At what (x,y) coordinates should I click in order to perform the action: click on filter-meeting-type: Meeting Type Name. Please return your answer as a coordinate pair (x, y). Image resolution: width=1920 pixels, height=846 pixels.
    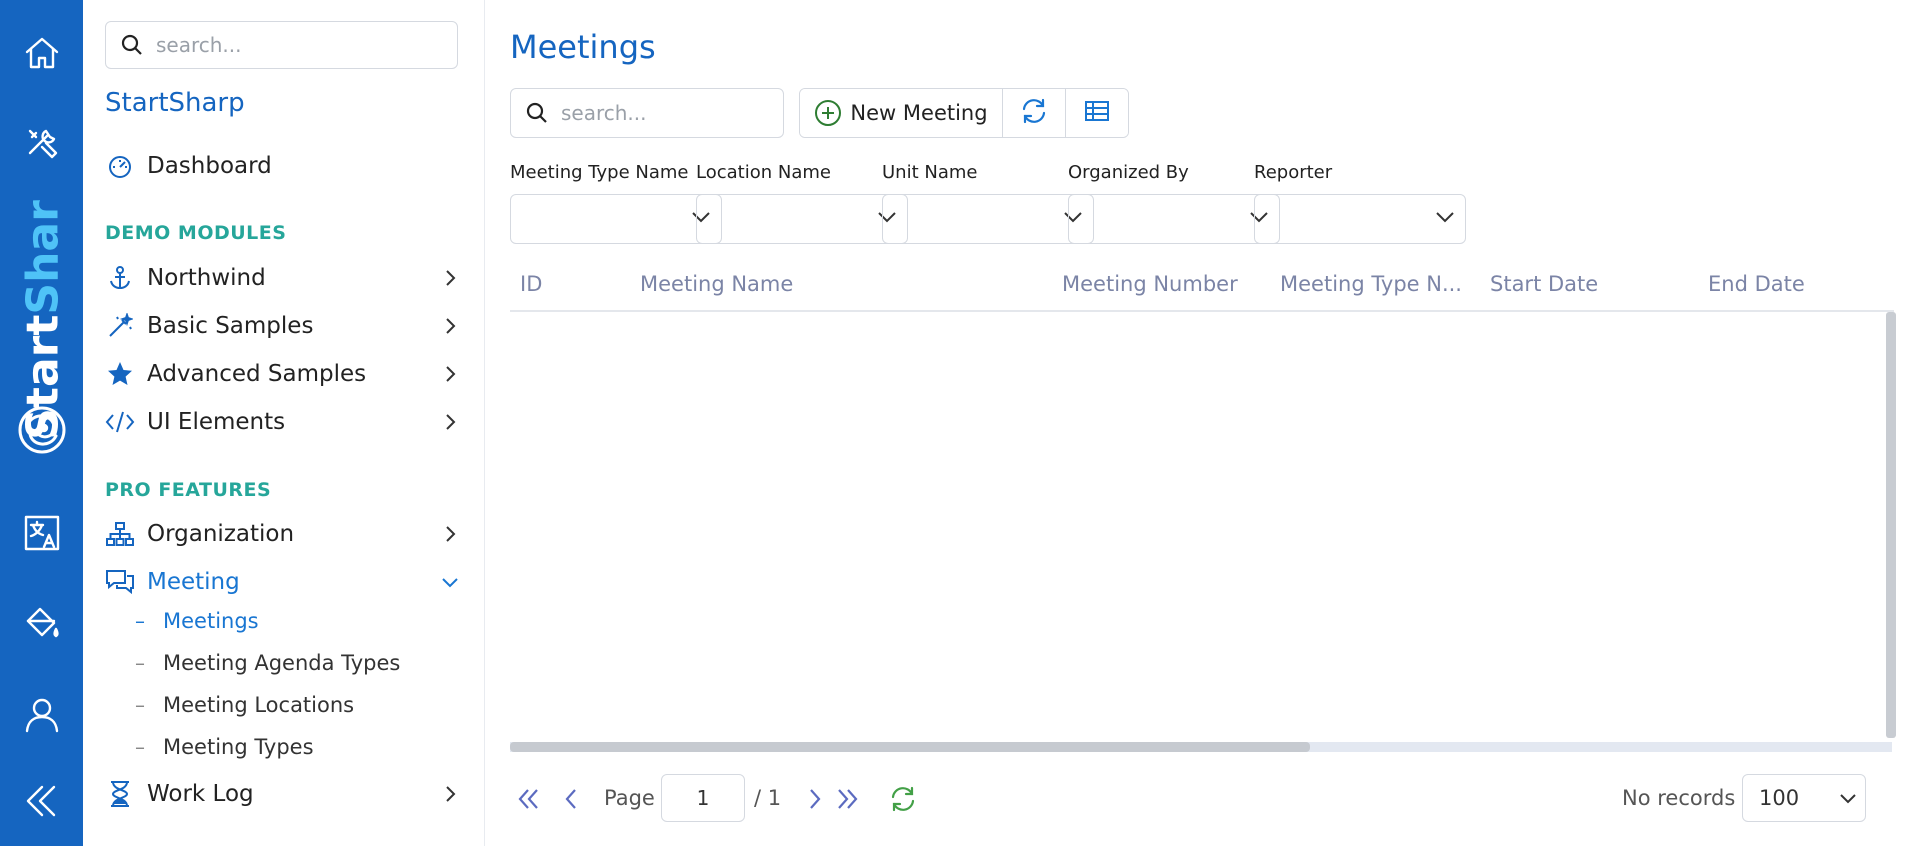
    Looking at the image, I should click on (616, 203).